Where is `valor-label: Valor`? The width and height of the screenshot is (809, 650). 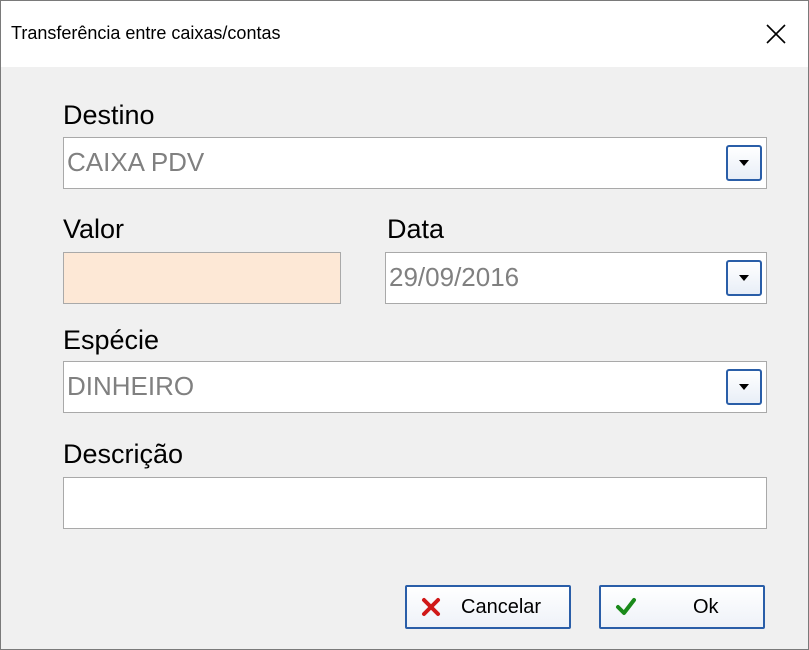 valor-label: Valor is located at coordinates (94, 229).